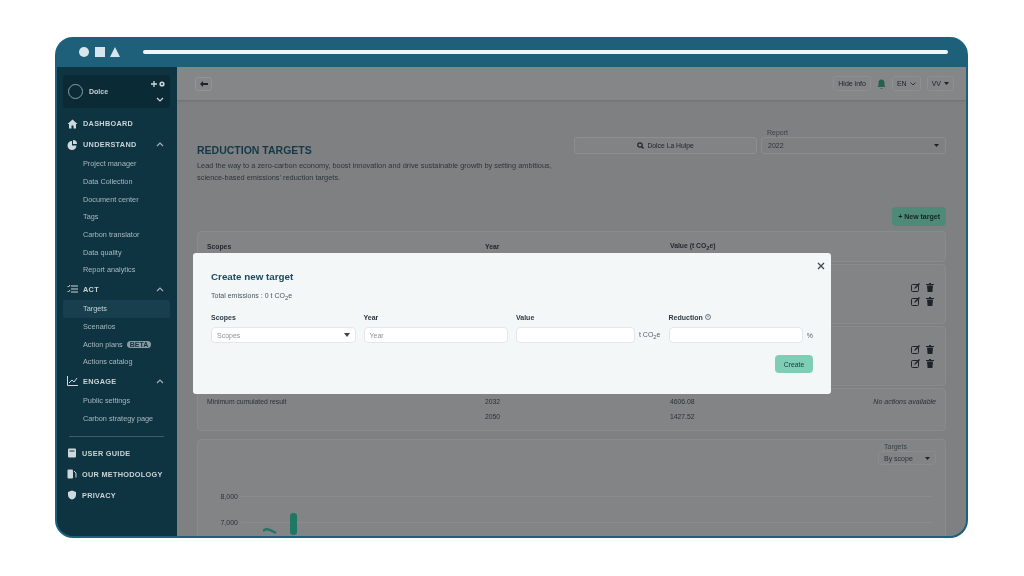  Describe the element at coordinates (72, 453) in the screenshot. I see `book-icon` at that location.